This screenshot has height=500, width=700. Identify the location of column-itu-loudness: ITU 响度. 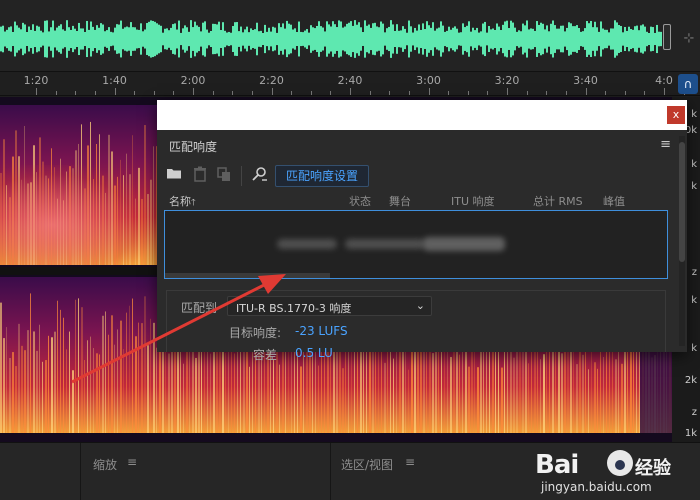
(473, 201).